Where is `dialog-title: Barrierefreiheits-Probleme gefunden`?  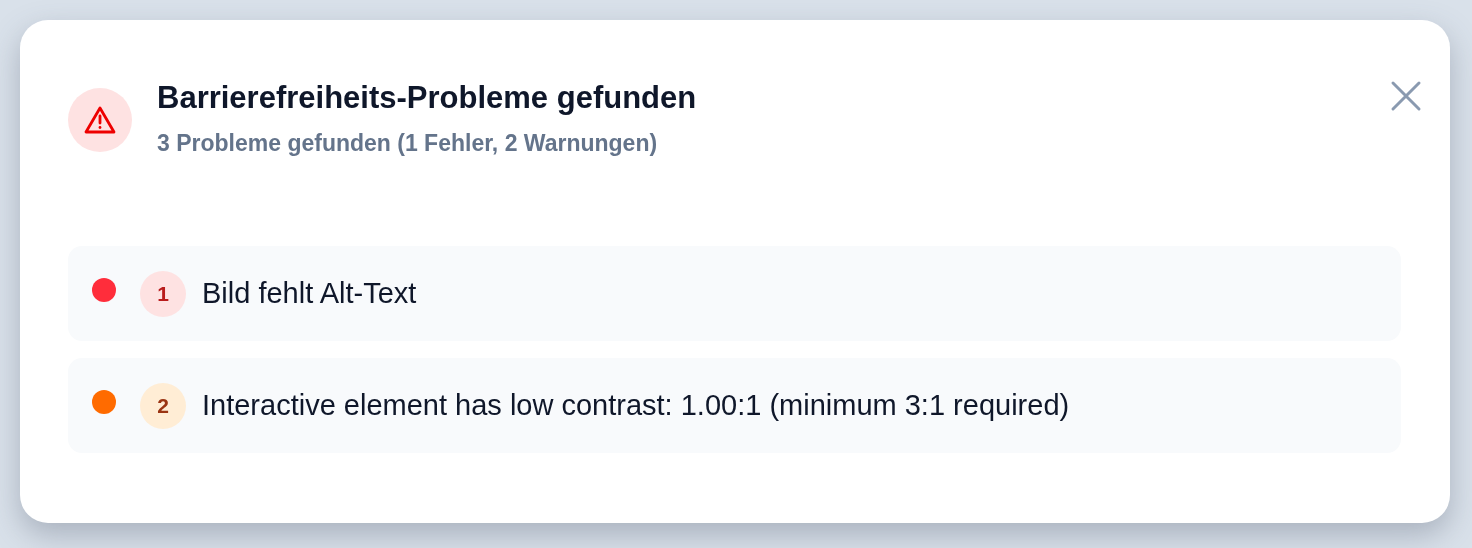 dialog-title: Barrierefreiheits-Probleme gefunden is located at coordinates (427, 98).